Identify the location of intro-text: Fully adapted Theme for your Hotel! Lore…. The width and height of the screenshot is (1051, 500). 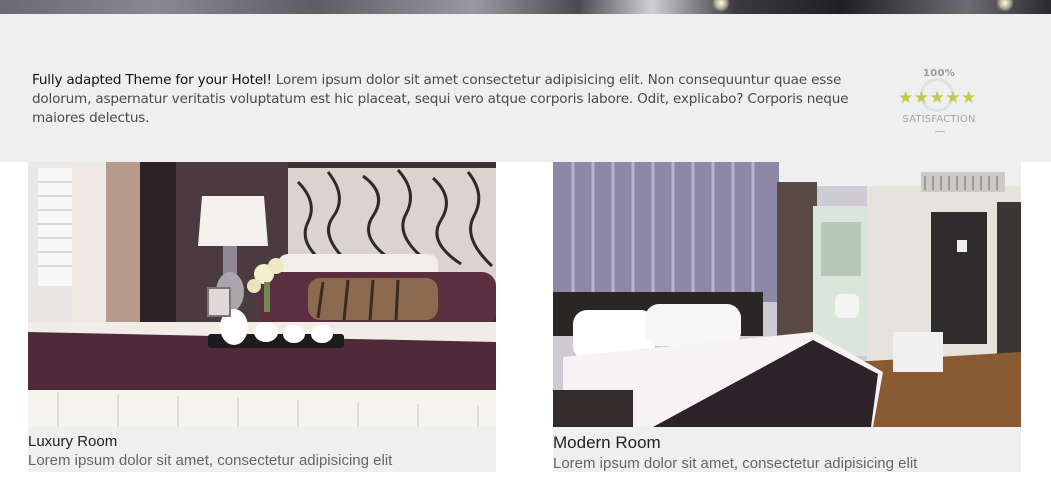
(457, 99).